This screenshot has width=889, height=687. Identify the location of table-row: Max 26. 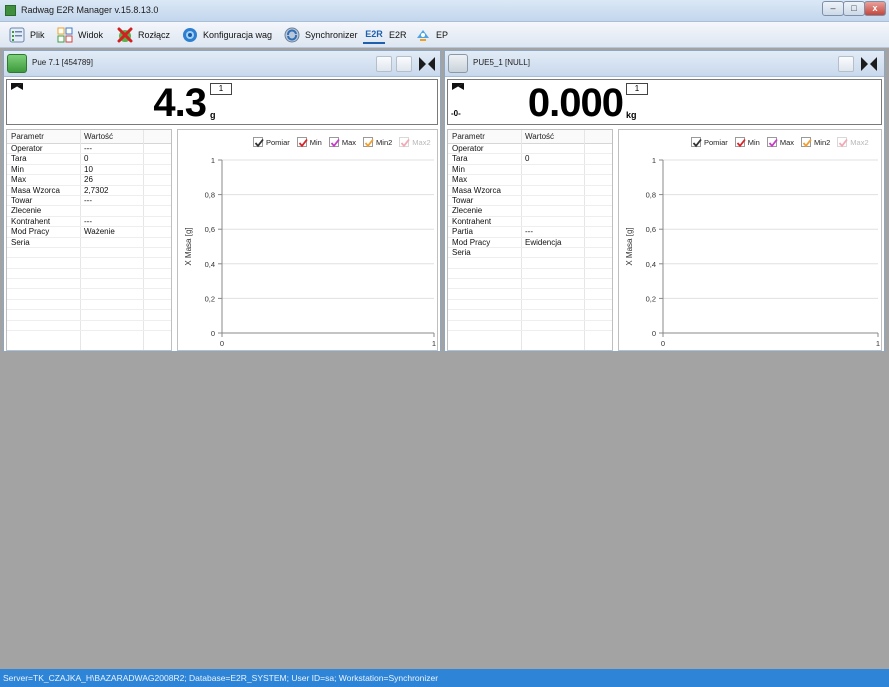
(89, 180).